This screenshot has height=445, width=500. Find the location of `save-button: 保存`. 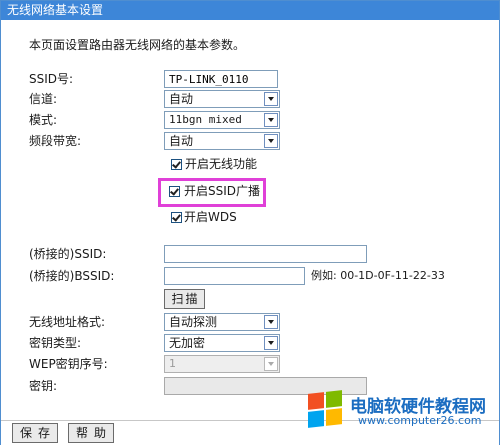

save-button: 保存 is located at coordinates (35, 433).